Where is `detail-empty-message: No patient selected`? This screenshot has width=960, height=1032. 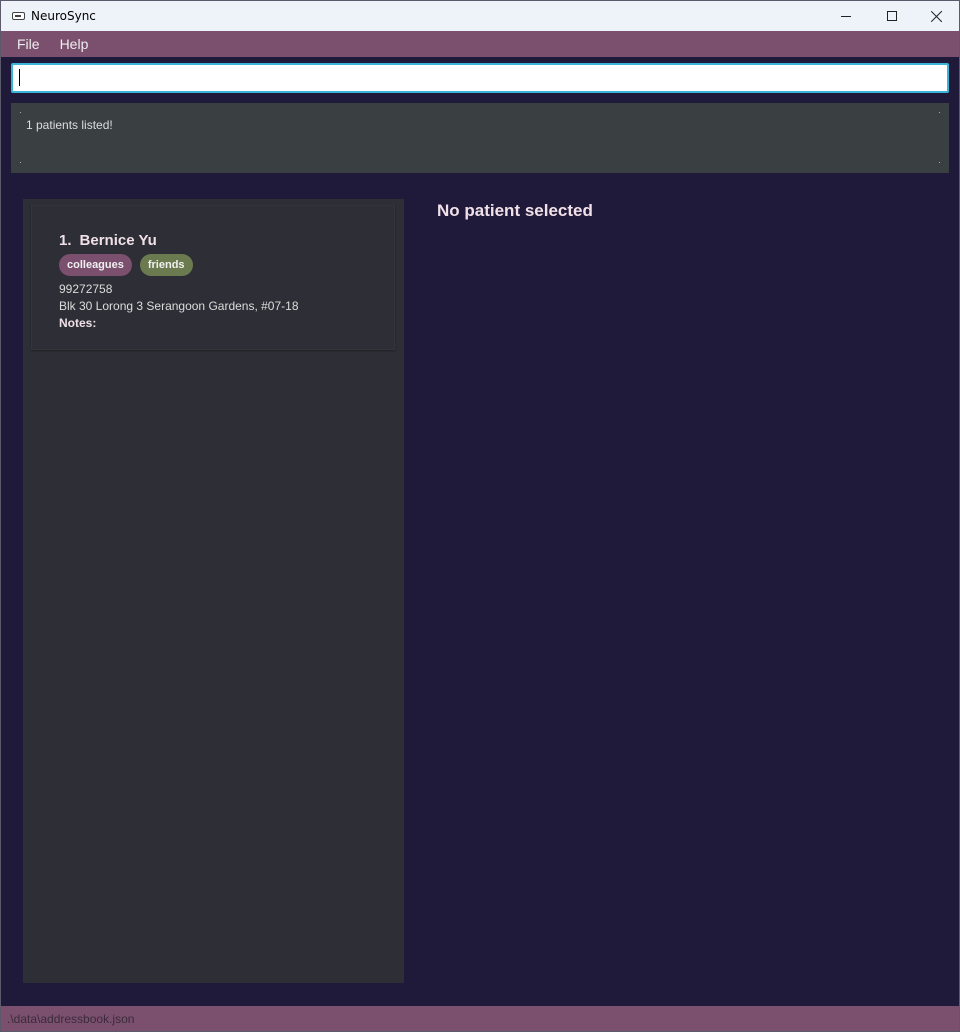 detail-empty-message: No patient selected is located at coordinates (515, 210).